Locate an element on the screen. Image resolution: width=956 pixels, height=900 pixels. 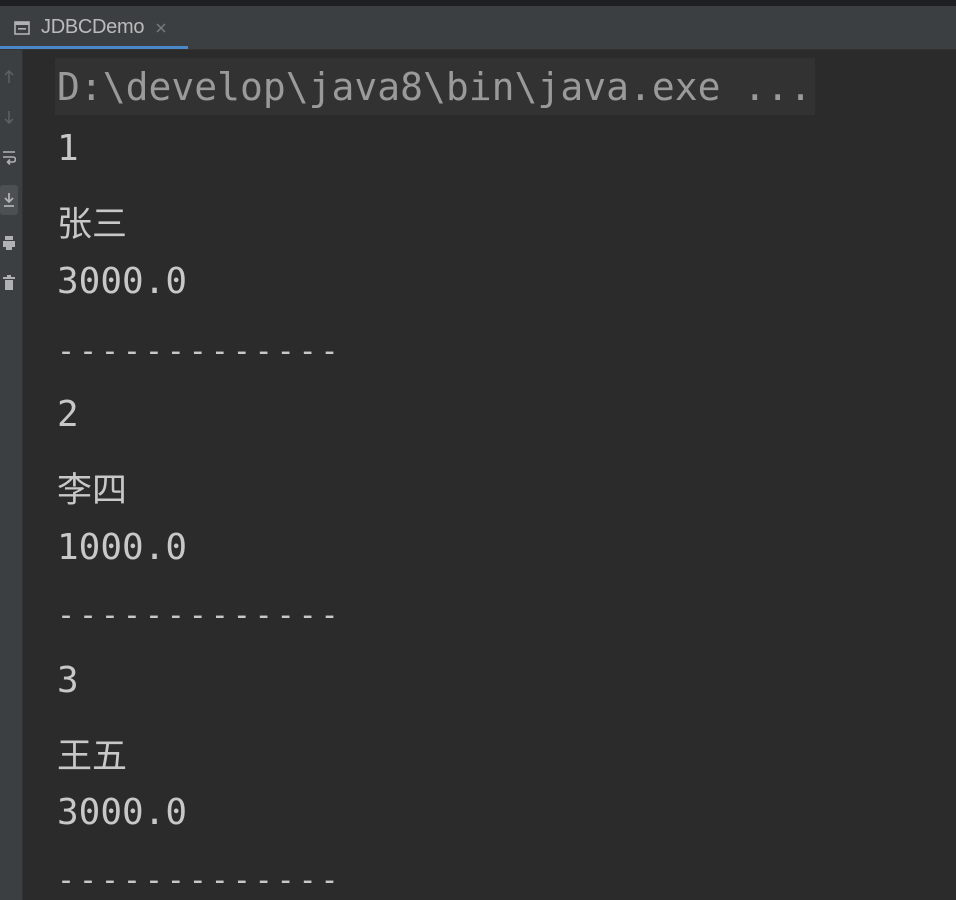
run-tool-window-tabbar: JDBCDemo is located at coordinates (478, 28).